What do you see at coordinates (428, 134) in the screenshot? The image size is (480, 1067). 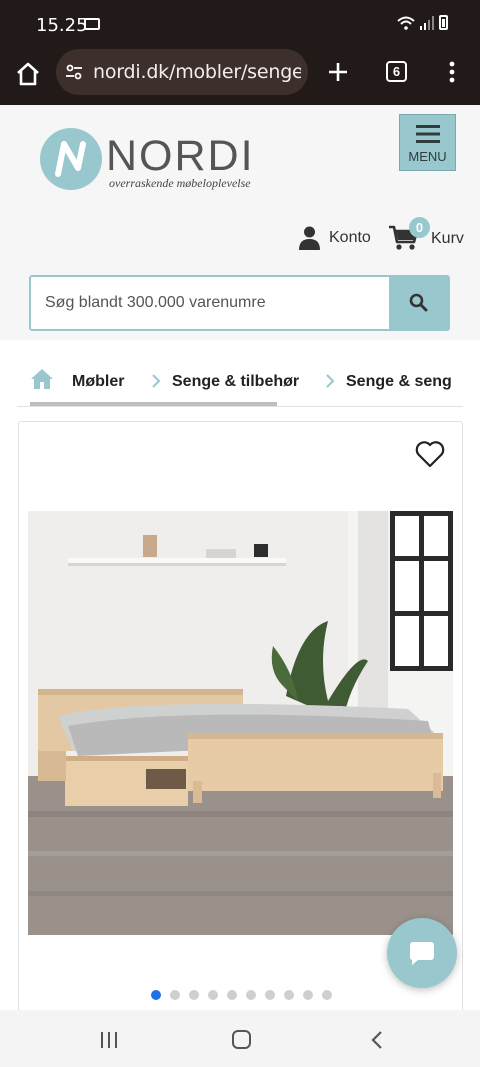 I see `hamburger-icon` at bounding box center [428, 134].